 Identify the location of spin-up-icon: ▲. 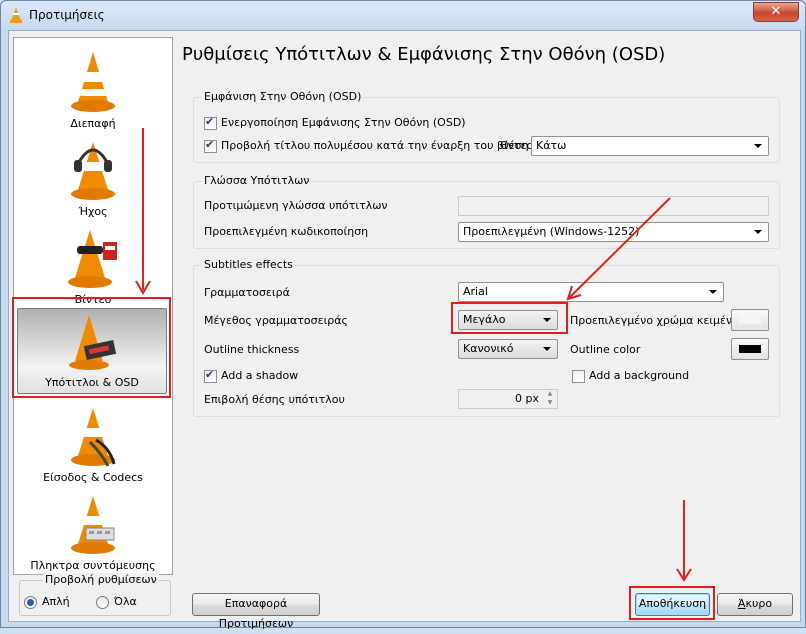
(550, 394).